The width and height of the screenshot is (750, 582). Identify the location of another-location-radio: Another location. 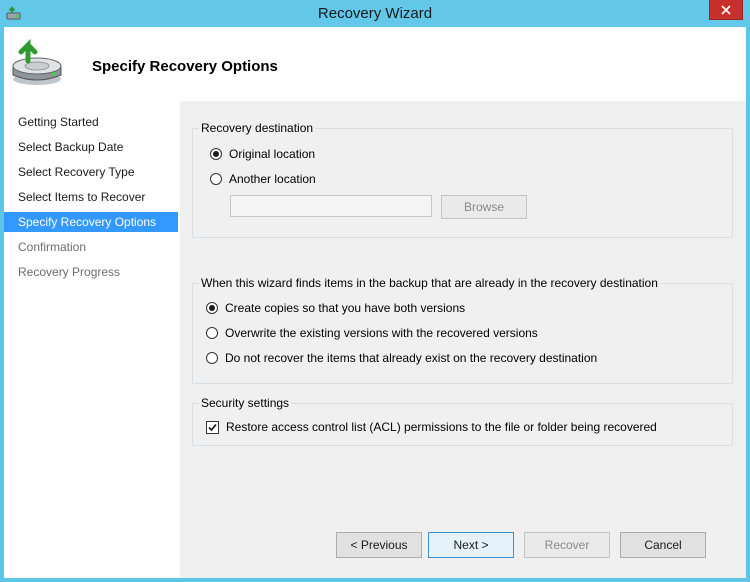
(263, 179).